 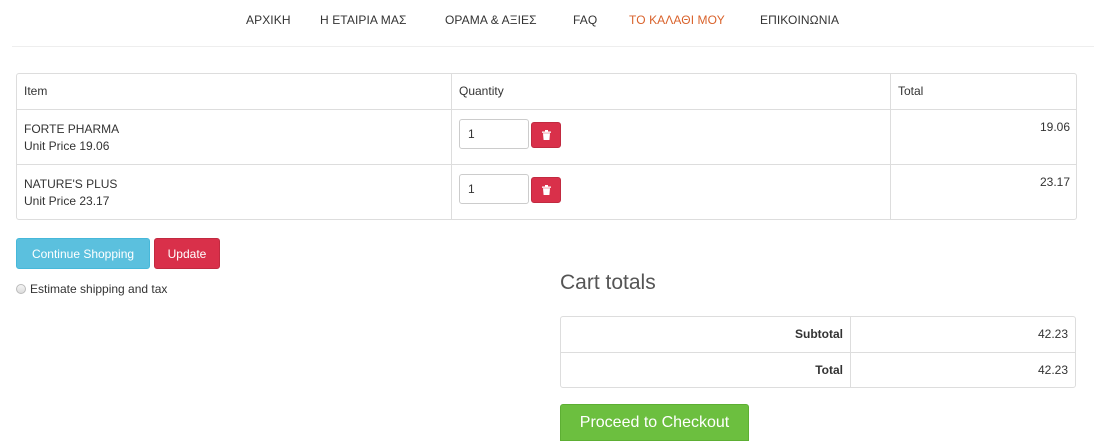 I want to click on total-value: 42.23, so click(x=962, y=370).